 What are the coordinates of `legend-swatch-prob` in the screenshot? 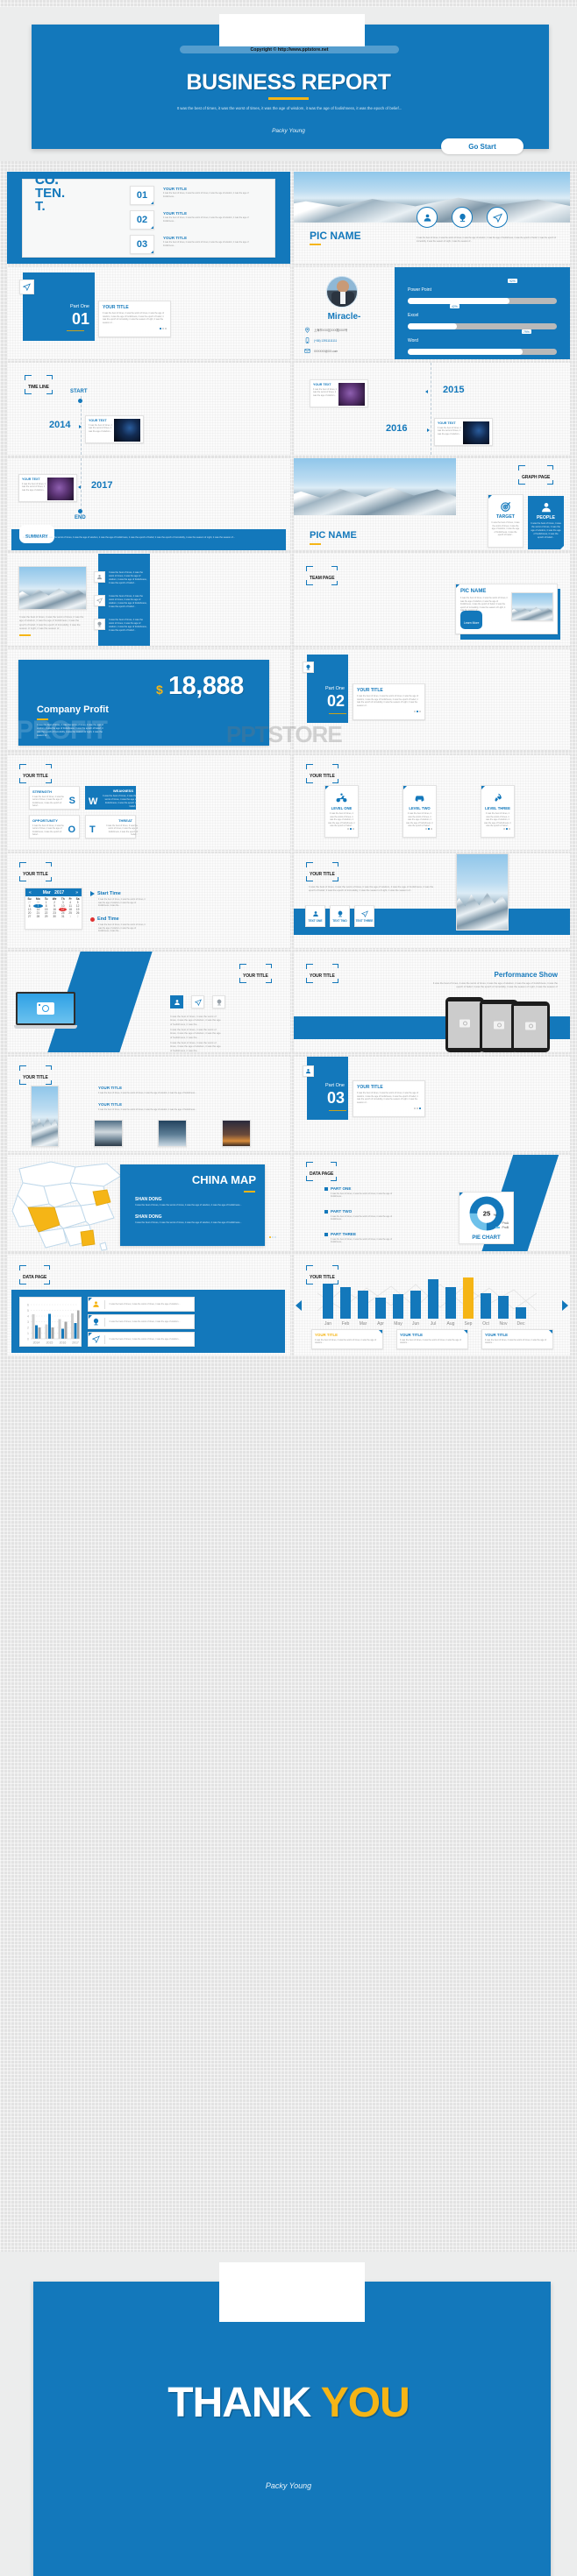 It's located at (498, 1227).